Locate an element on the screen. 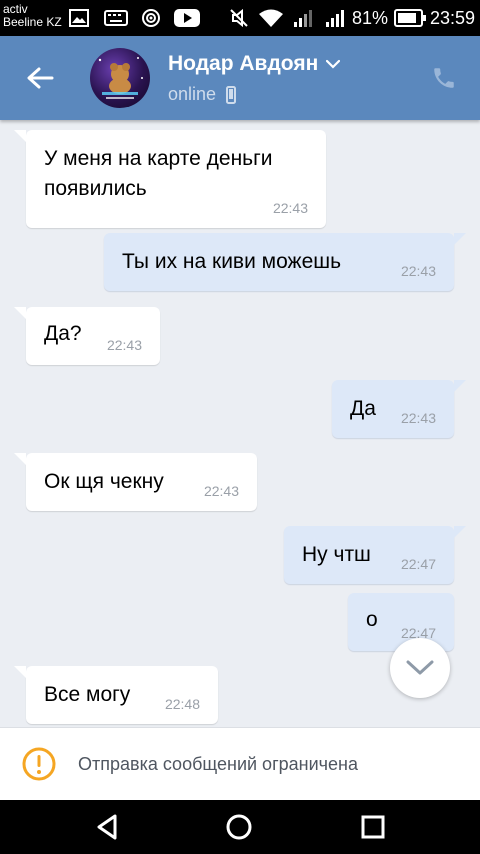  nav-recent-button is located at coordinates (373, 827).